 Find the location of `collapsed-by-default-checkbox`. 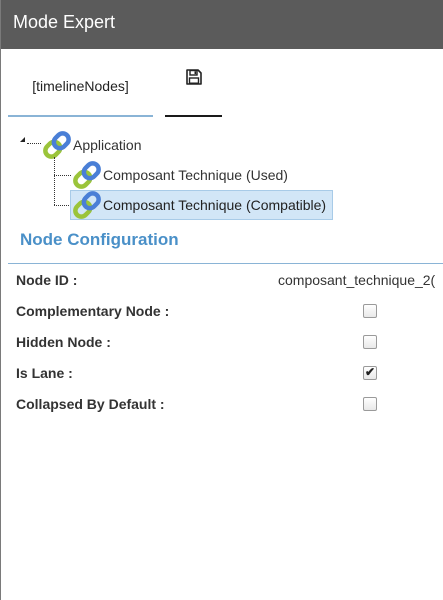

collapsed-by-default-checkbox is located at coordinates (370, 404).